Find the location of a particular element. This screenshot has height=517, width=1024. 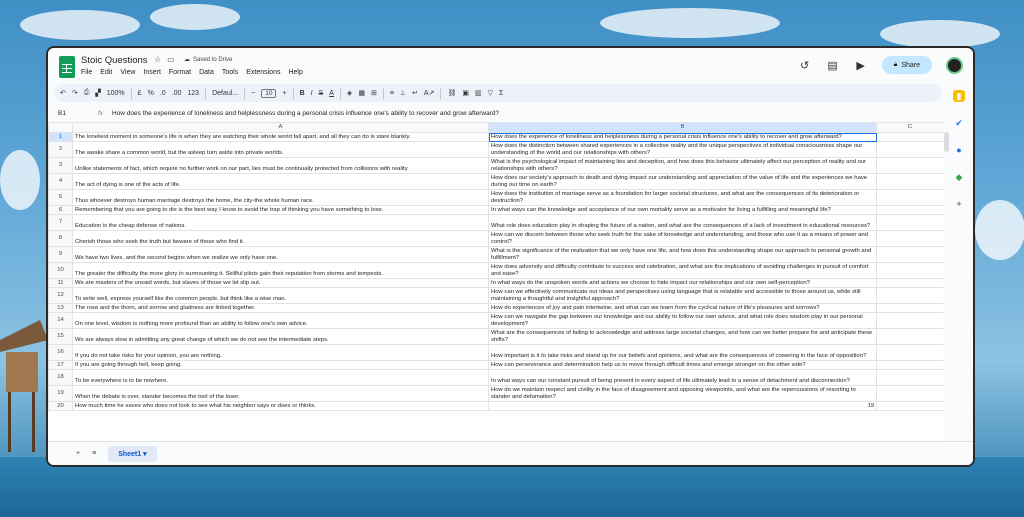

row-header: 10 is located at coordinates (60, 270).